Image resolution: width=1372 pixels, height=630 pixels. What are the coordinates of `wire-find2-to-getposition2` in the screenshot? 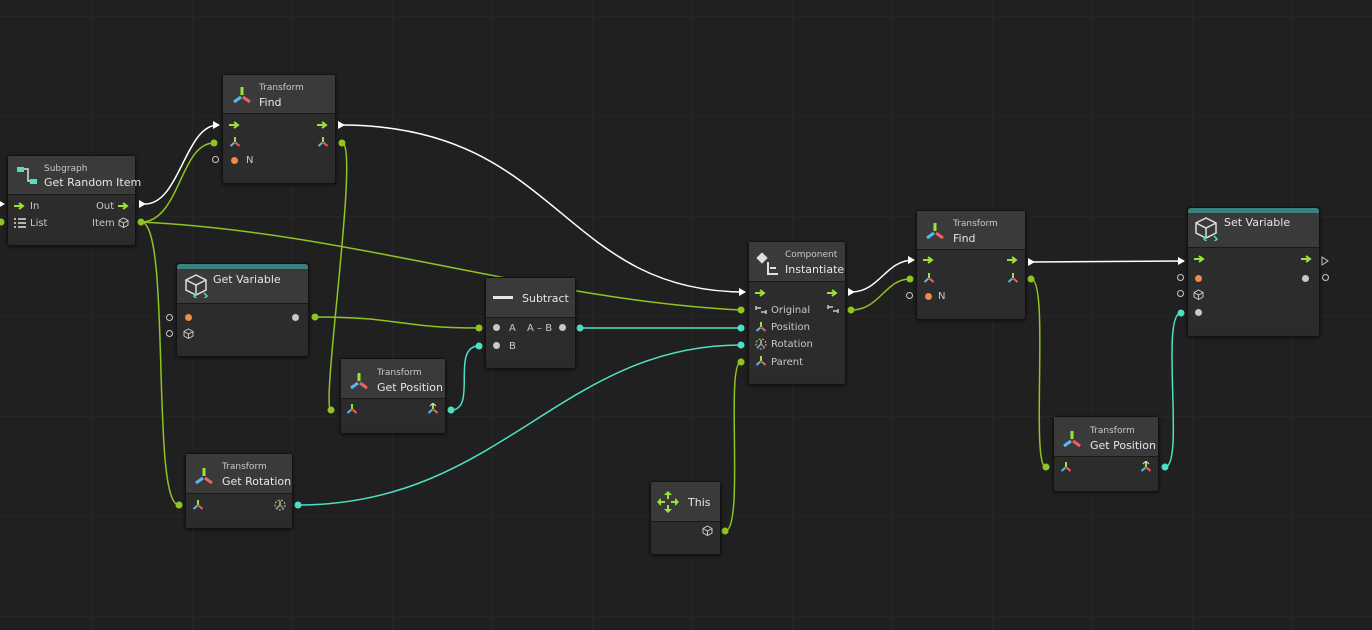 It's located at (1038, 373).